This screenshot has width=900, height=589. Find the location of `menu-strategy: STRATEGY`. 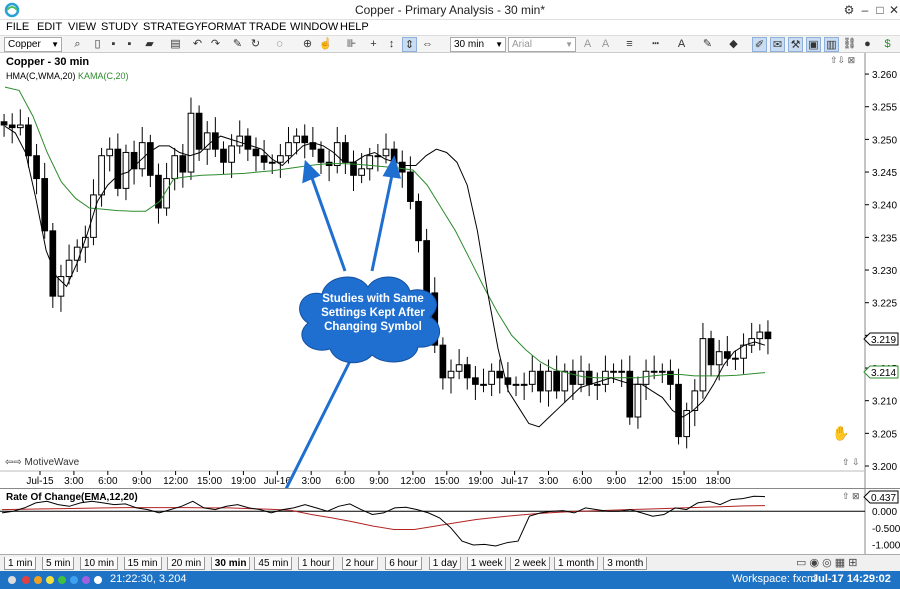

menu-strategy: STRATEGY is located at coordinates (172, 27).